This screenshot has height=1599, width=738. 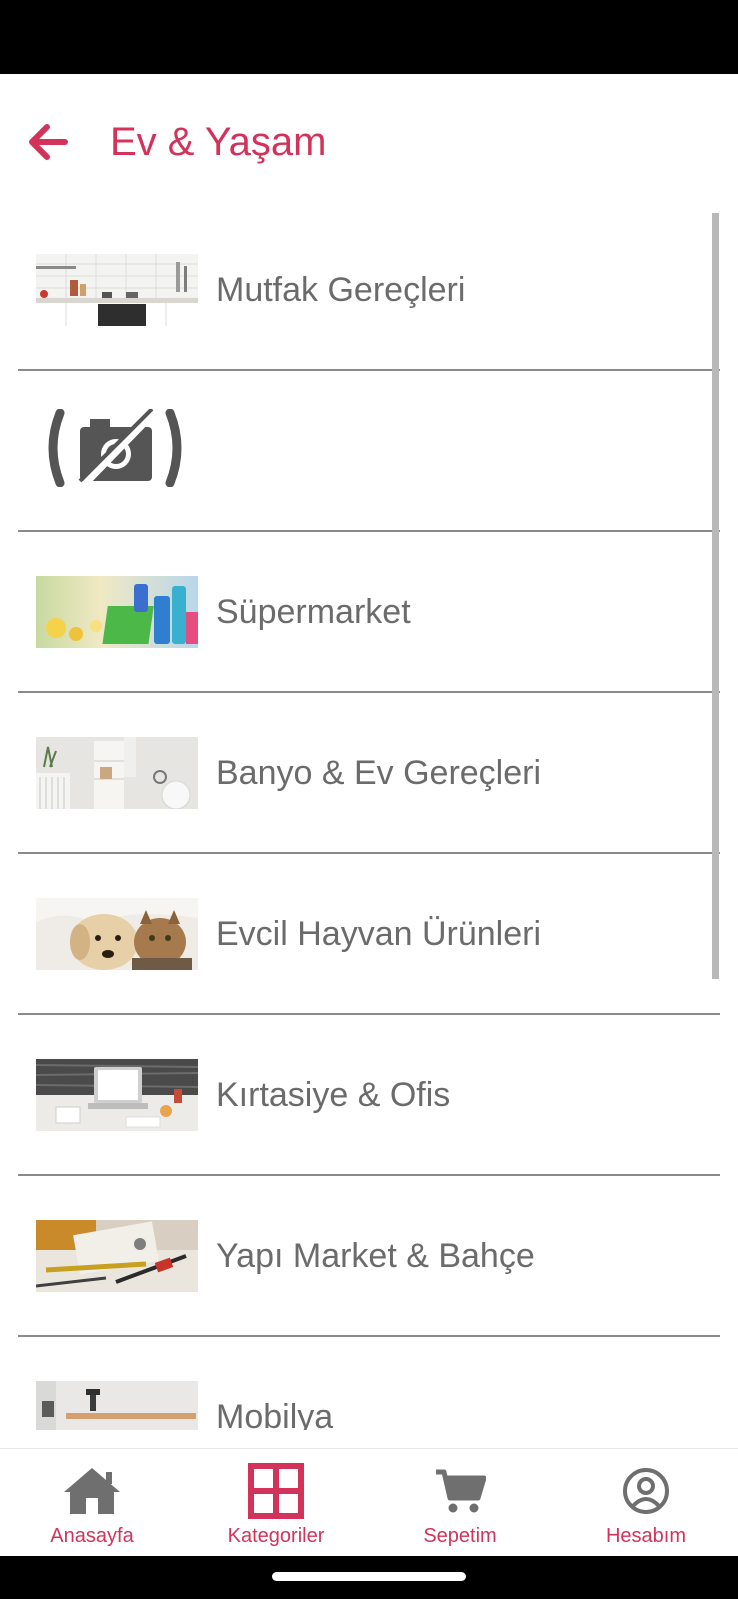 I want to click on tab-label: Anasayfa, so click(x=92, y=1536).